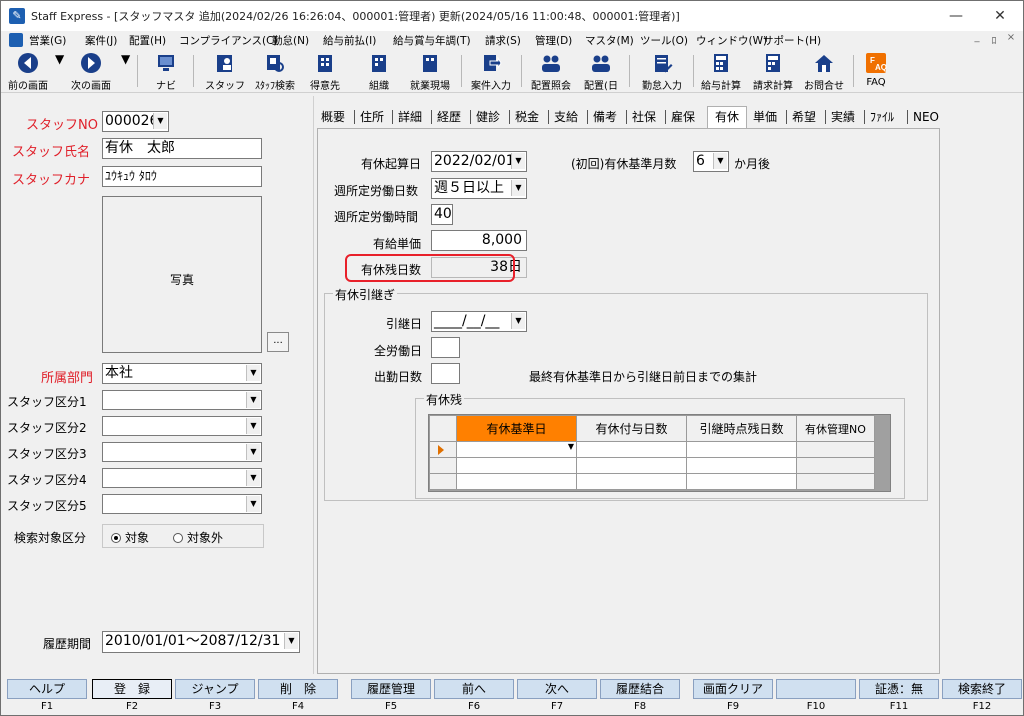 The image size is (1024, 716). Describe the element at coordinates (640, 695) in the screenshot. I see `f8-history-merge-button: 履歴結合 F8` at that location.